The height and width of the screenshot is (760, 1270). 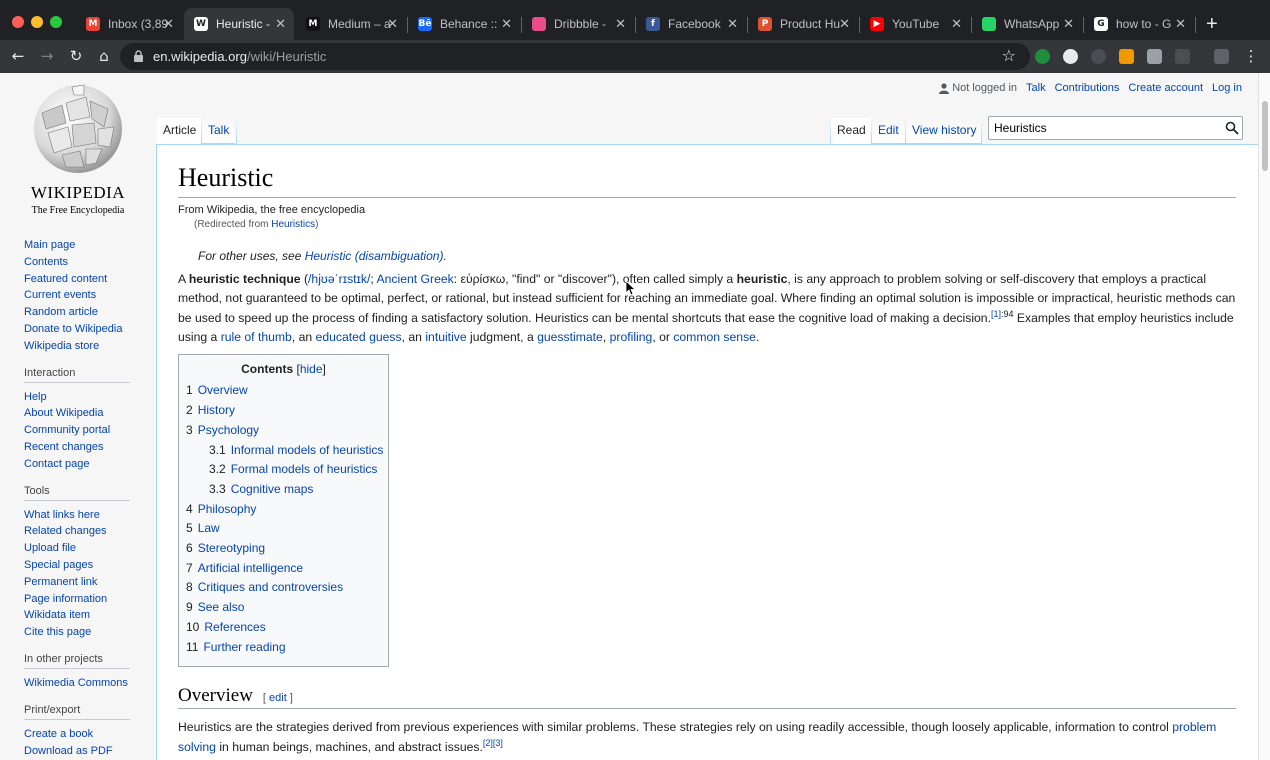 I want to click on citation-2: [2][3], so click(x=493, y=743).